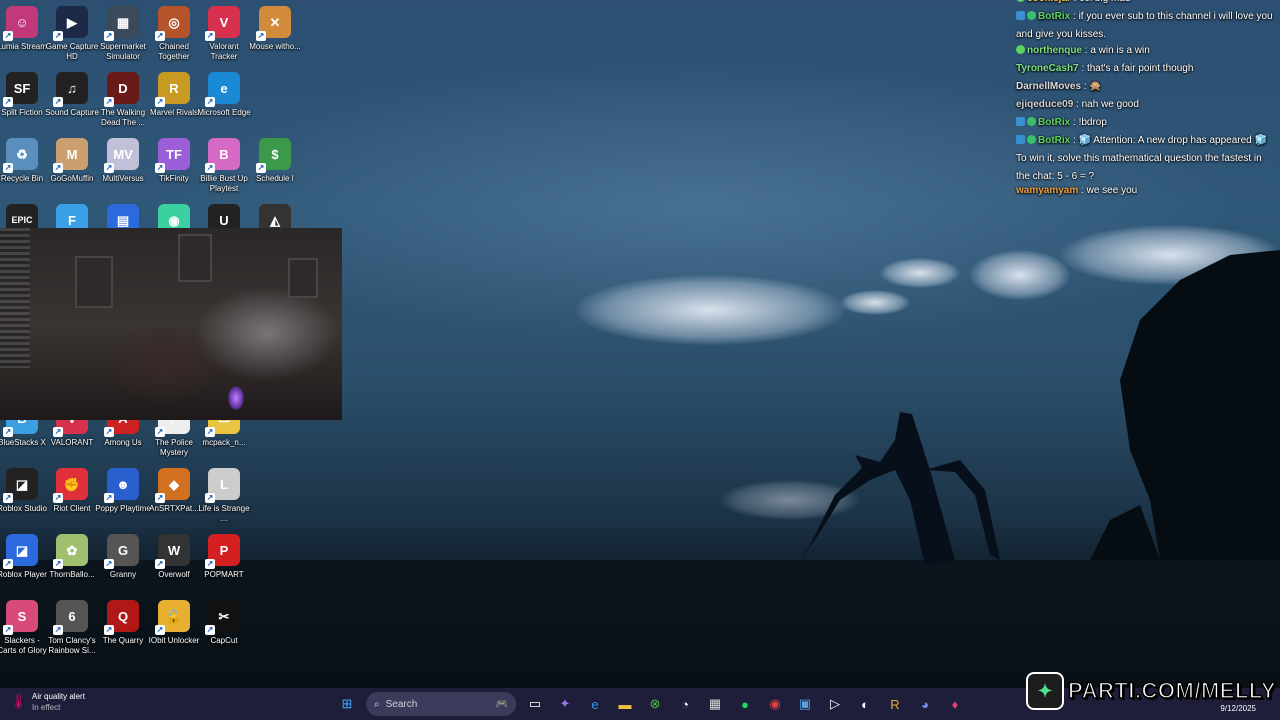 This screenshot has height=720, width=1280. I want to click on capture-icon: ◐, so click(865, 704).